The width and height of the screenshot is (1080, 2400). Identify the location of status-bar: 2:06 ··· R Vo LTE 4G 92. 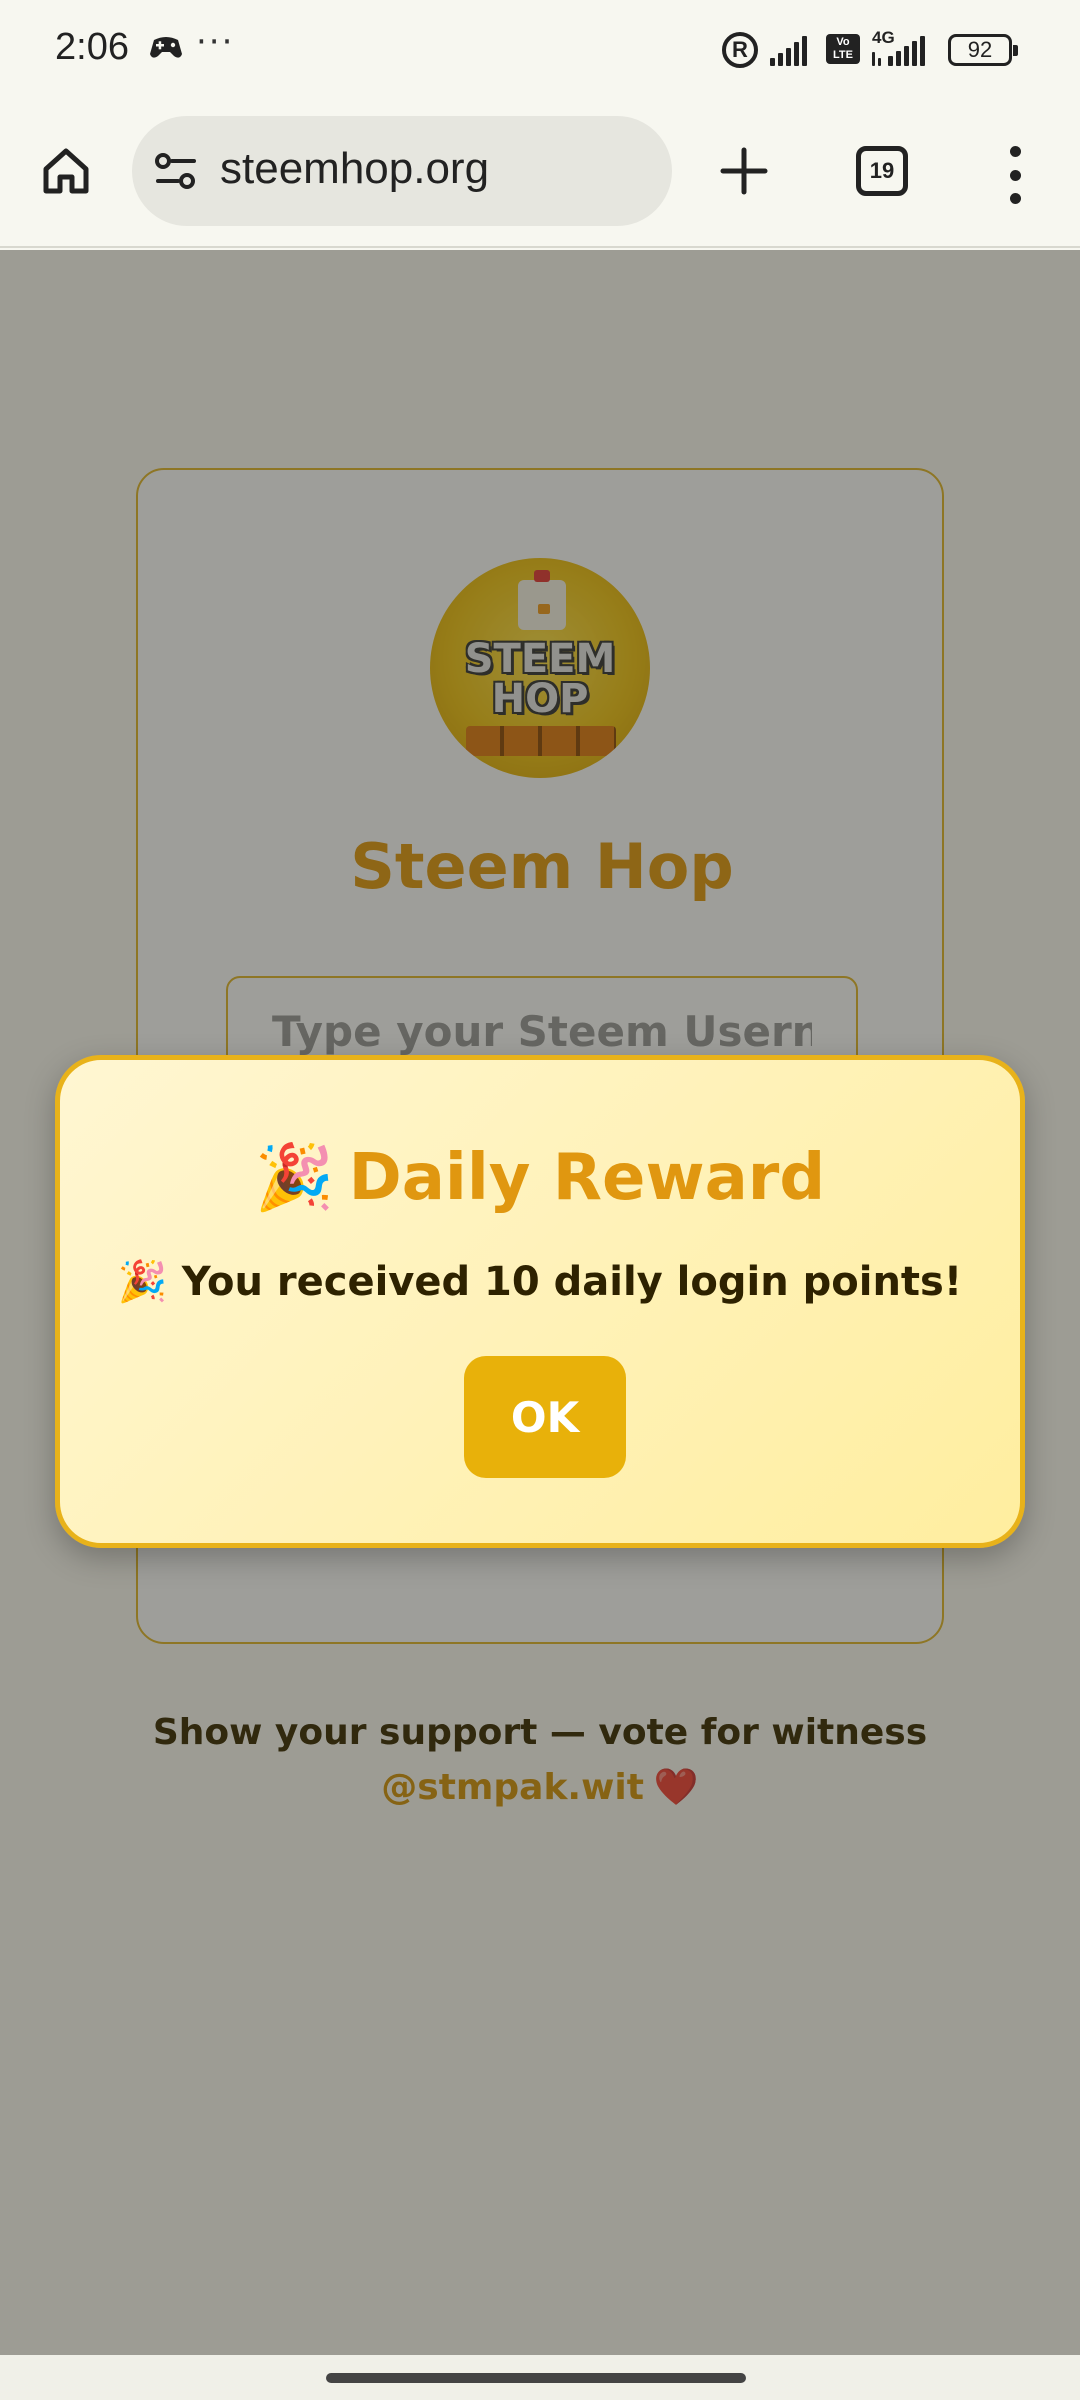
(540, 50).